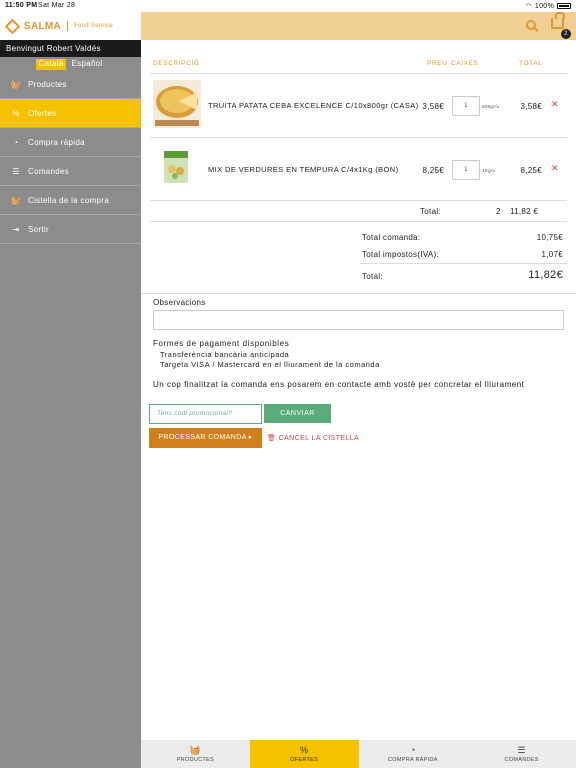 The image size is (576, 768). What do you see at coordinates (177, 104) in the screenshot?
I see `product-image-tortilla` at bounding box center [177, 104].